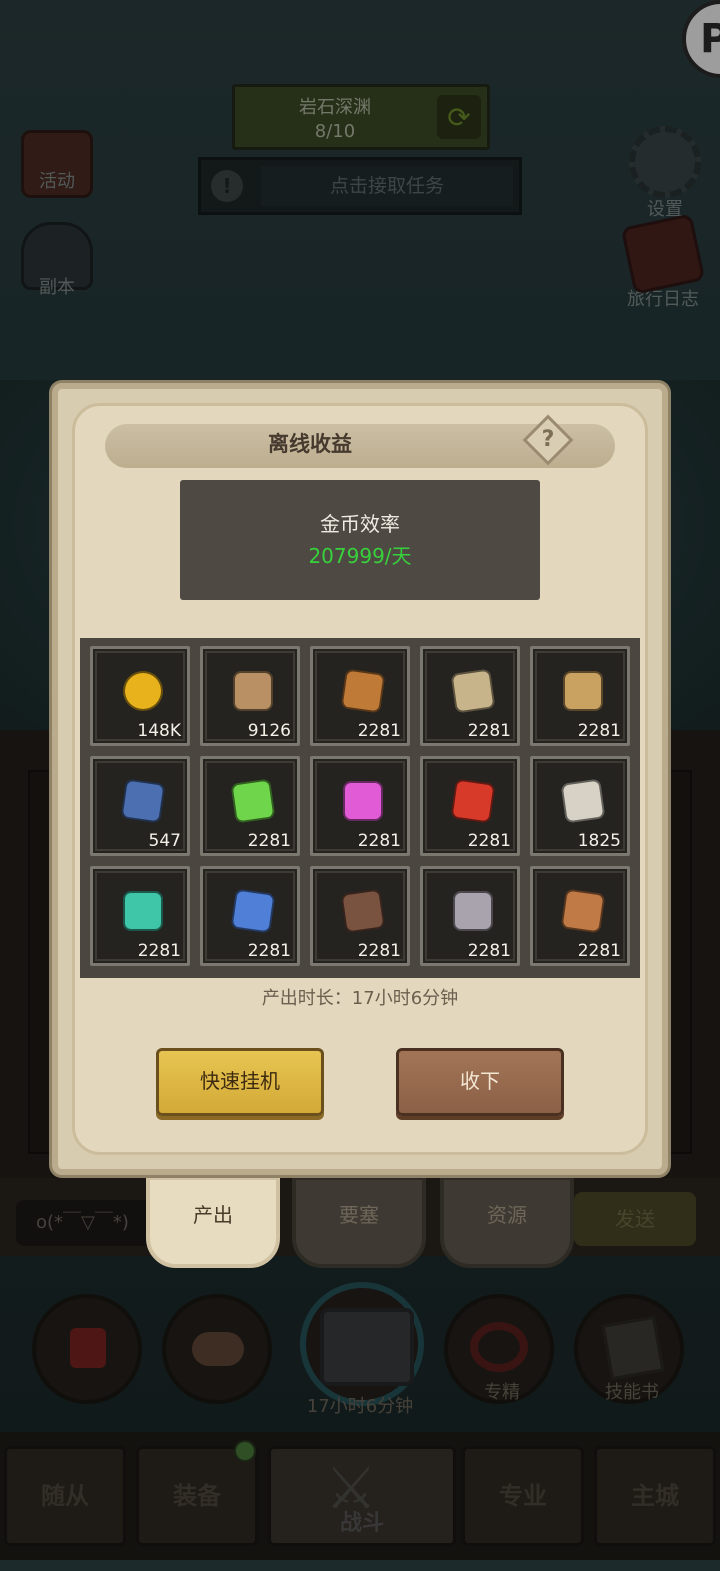  What do you see at coordinates (359, 1222) in the screenshot?
I see `tab-fortress: 要塞` at bounding box center [359, 1222].